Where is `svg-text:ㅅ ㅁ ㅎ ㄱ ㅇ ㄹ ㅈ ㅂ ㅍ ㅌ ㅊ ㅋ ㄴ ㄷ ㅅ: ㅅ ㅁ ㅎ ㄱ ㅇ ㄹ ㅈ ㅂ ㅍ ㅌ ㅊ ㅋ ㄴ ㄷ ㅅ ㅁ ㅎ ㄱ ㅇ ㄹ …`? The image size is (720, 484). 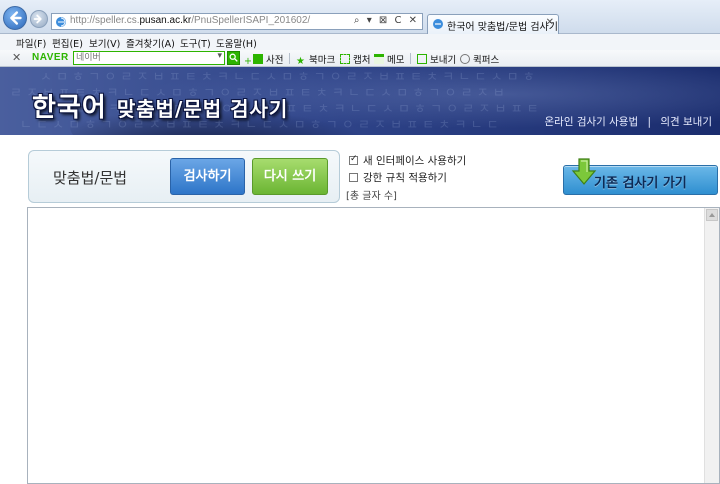 svg-text:ㅅ ㅁ ㅎ ㄱ ㅇ ㄹ ㅈ ㅂ ㅍ ㅌ ㅊ ㅋ ㄴ ㄷ ㅅ: ㅅ ㅁ ㅎ ㄱ ㅇ ㄹ ㅈ ㅂ ㅍ ㅌ ㅊ ㅋ ㄴ ㄷ ㅅ ㅁ ㅎ ㄱ ㅇ ㄹ … is located at coordinates (287, 77).